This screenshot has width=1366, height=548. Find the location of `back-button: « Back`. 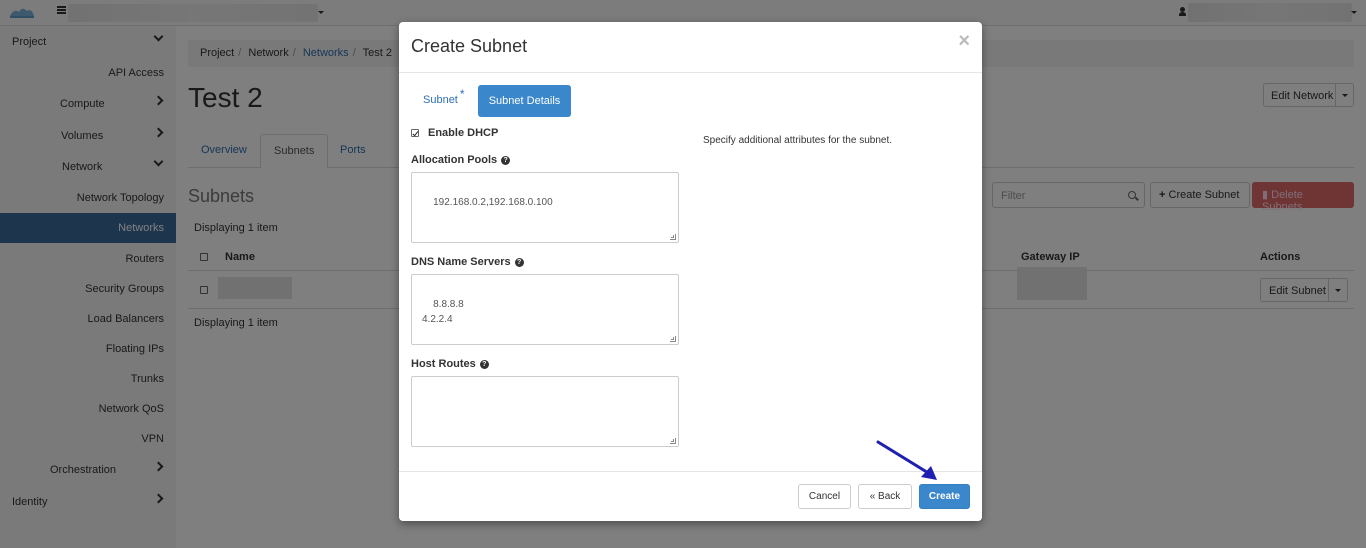

back-button: « Back is located at coordinates (885, 496).